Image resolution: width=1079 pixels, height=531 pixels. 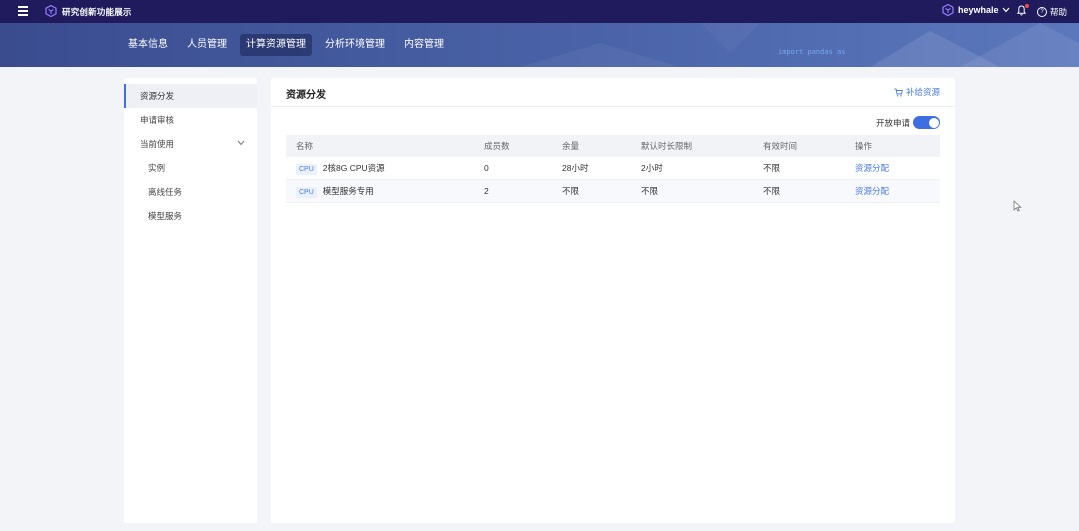 I want to click on remaining-cell: 28小时, so click(x=591, y=168).